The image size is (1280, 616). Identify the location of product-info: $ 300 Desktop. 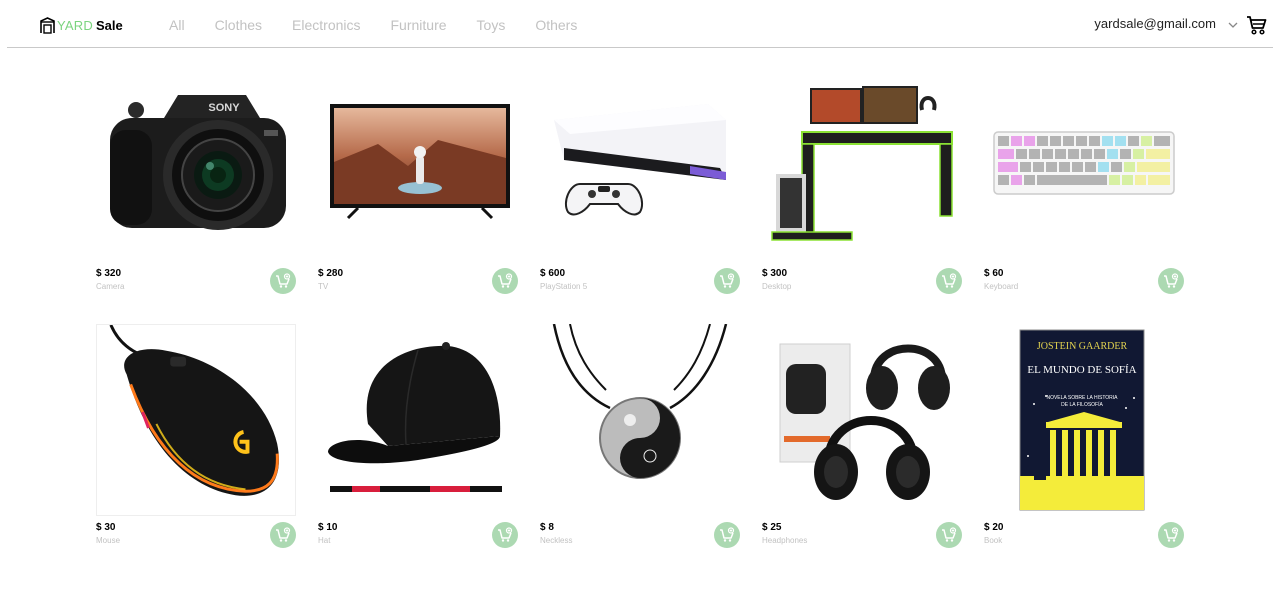
(776, 279).